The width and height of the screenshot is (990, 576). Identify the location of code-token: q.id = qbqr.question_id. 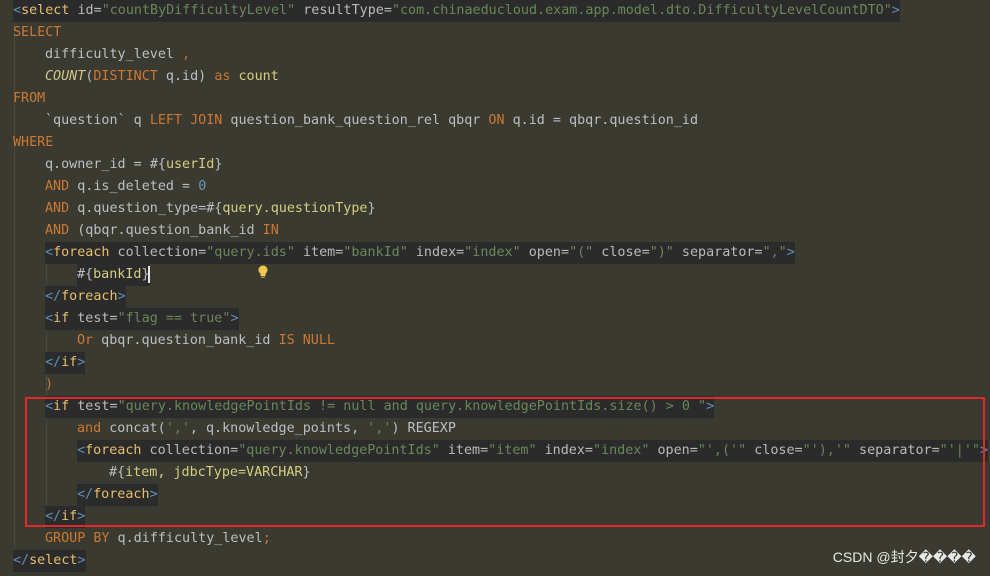
(601, 120).